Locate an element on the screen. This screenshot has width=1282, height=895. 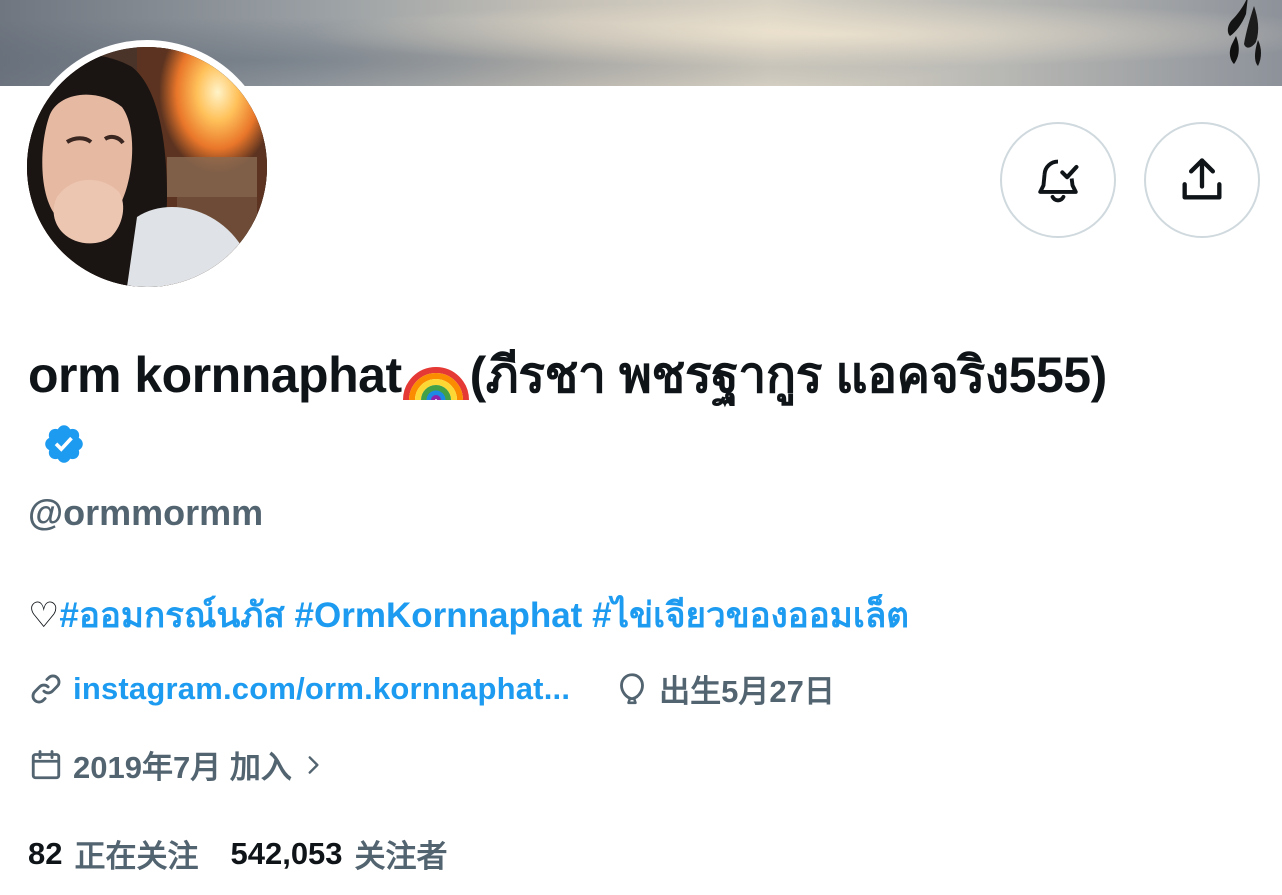
joined-info: 2019年7月 加入 is located at coordinates (177, 764).